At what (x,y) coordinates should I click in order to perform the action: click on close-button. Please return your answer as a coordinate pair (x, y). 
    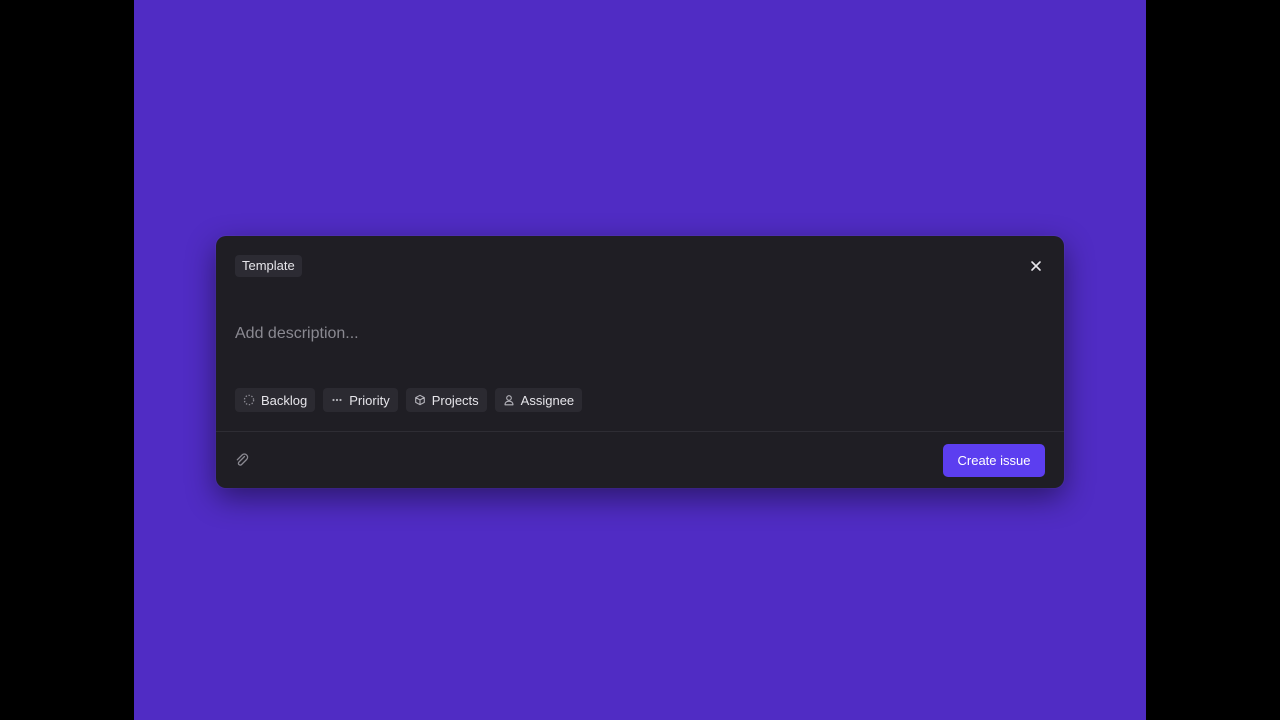
    Looking at the image, I should click on (1036, 266).